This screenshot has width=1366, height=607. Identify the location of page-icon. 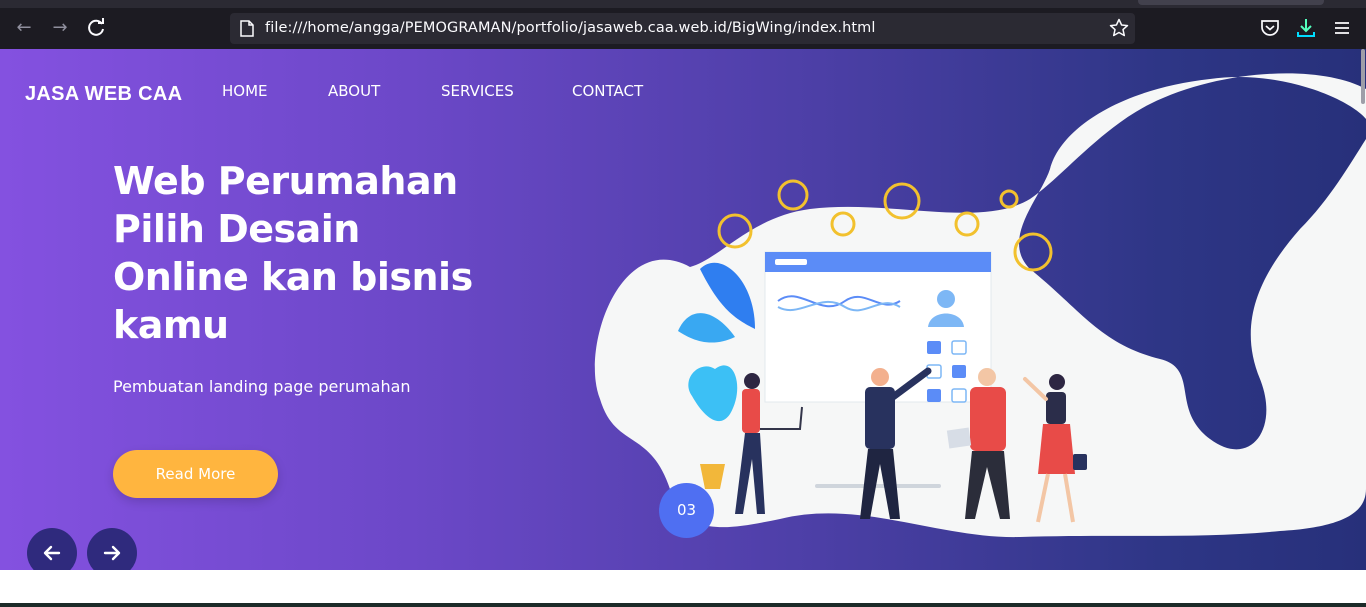
(247, 28).